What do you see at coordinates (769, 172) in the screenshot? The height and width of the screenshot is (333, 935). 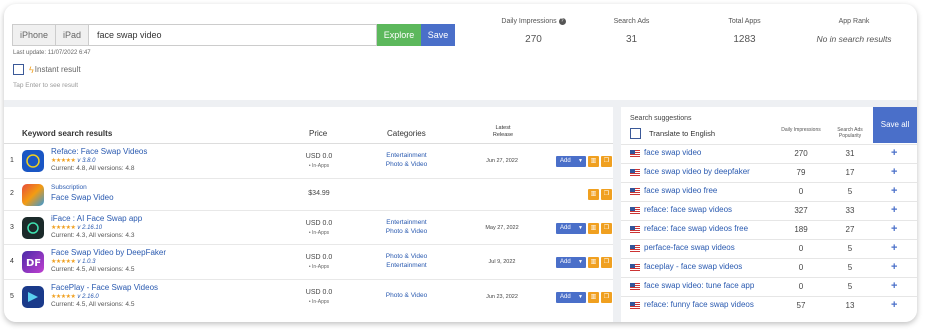 I see `suggestion-row: face swap video by deepfaker 79 17 +` at bounding box center [769, 172].